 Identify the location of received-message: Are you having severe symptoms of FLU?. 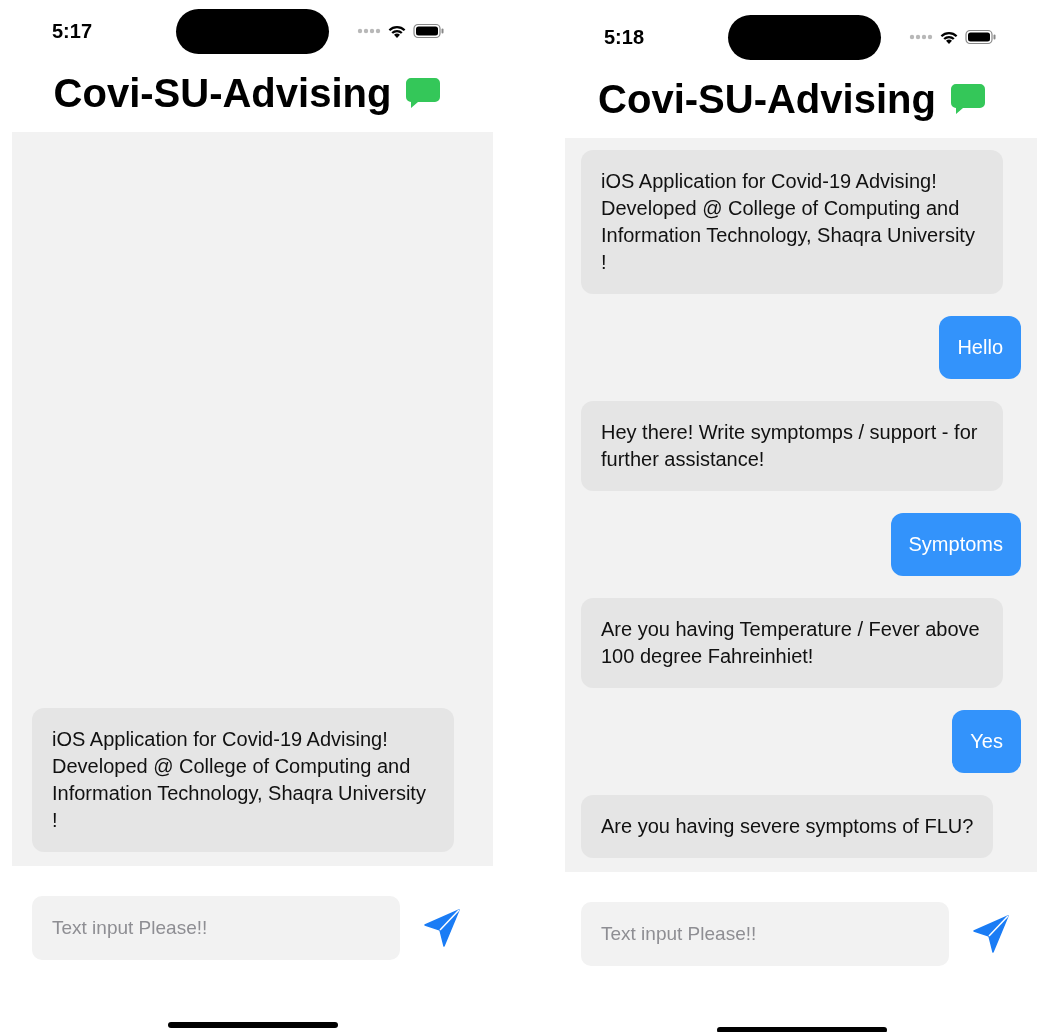
(787, 826).